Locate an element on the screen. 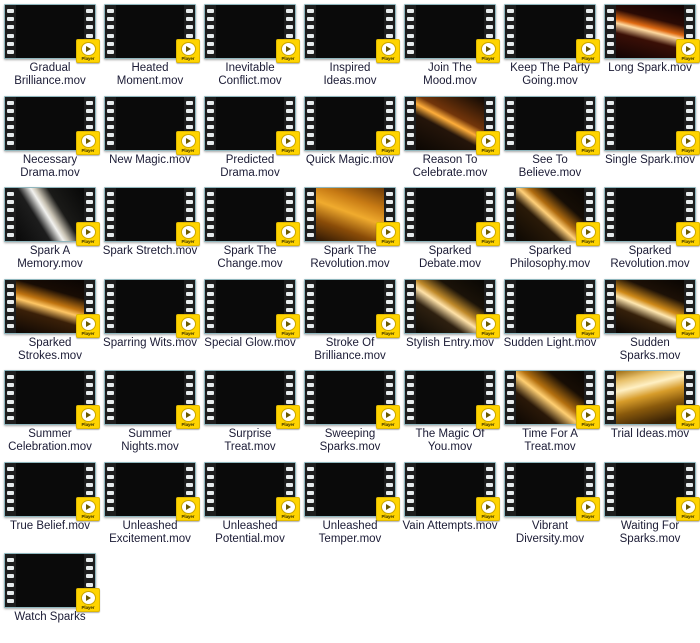 The height and width of the screenshot is (643, 700). video-file-item: Player Sweeping Sparks.mov is located at coordinates (350, 412).